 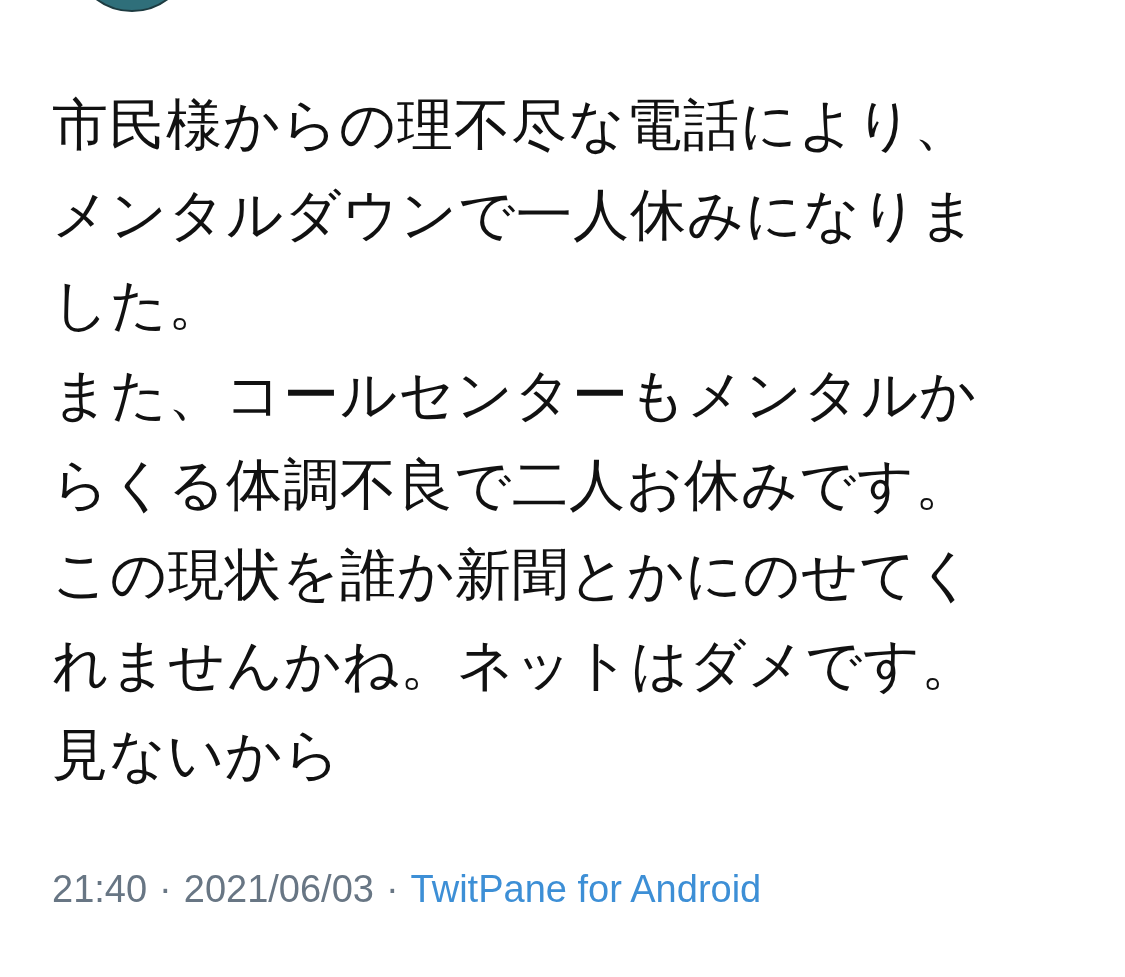 What do you see at coordinates (196, 755) in the screenshot?
I see `tweet-text-line: 見ないから` at bounding box center [196, 755].